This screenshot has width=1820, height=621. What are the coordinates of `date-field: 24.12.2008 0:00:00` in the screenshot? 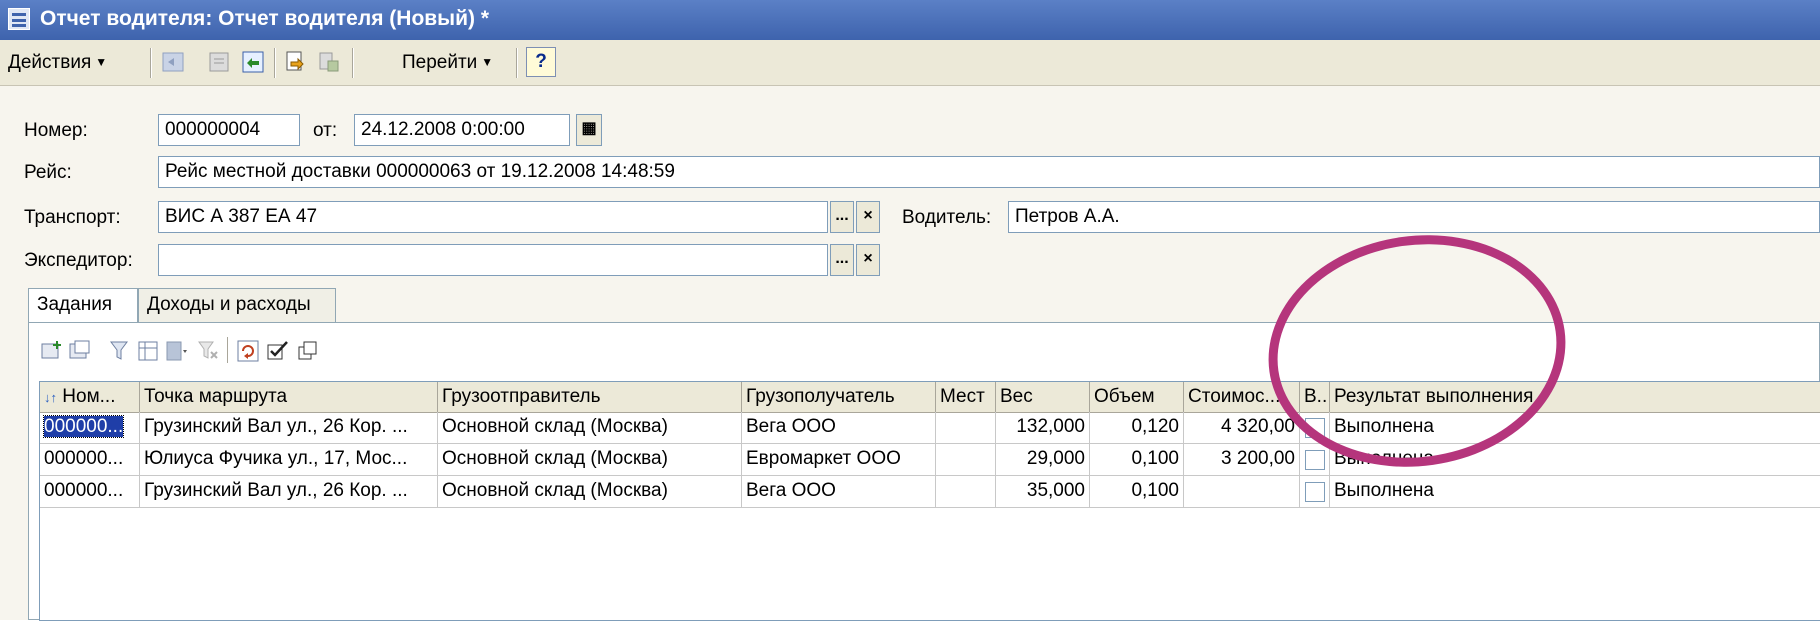 It's located at (462, 130).